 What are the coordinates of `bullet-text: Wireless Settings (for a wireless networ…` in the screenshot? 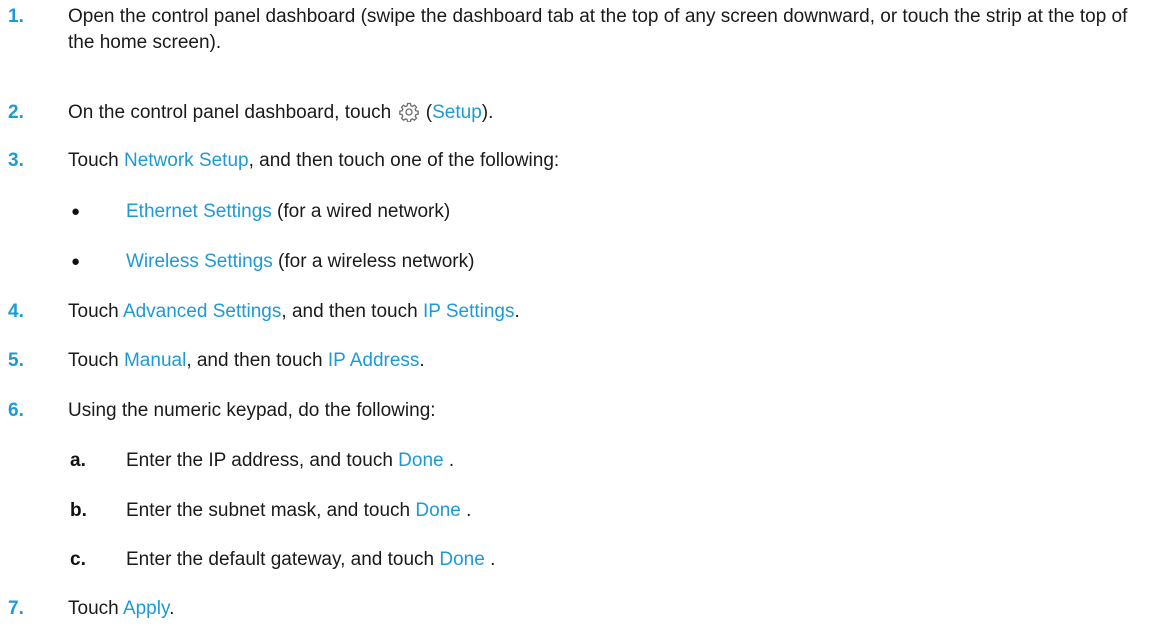 It's located at (300, 262).